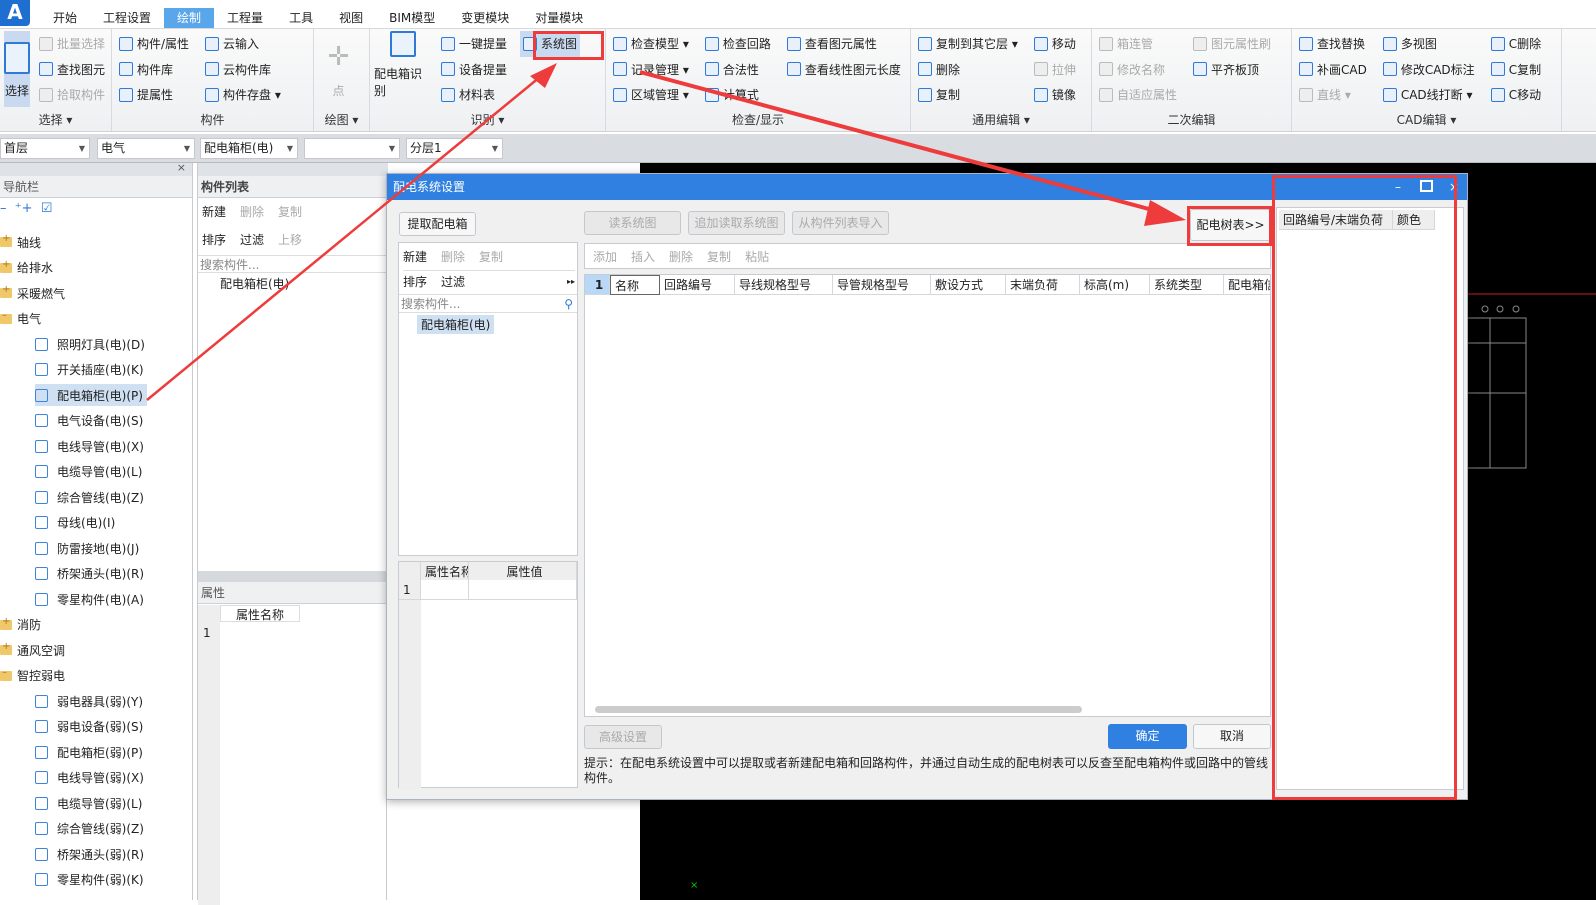 The height and width of the screenshot is (905, 1596). I want to click on nav-item: 轴线, so click(20, 242).